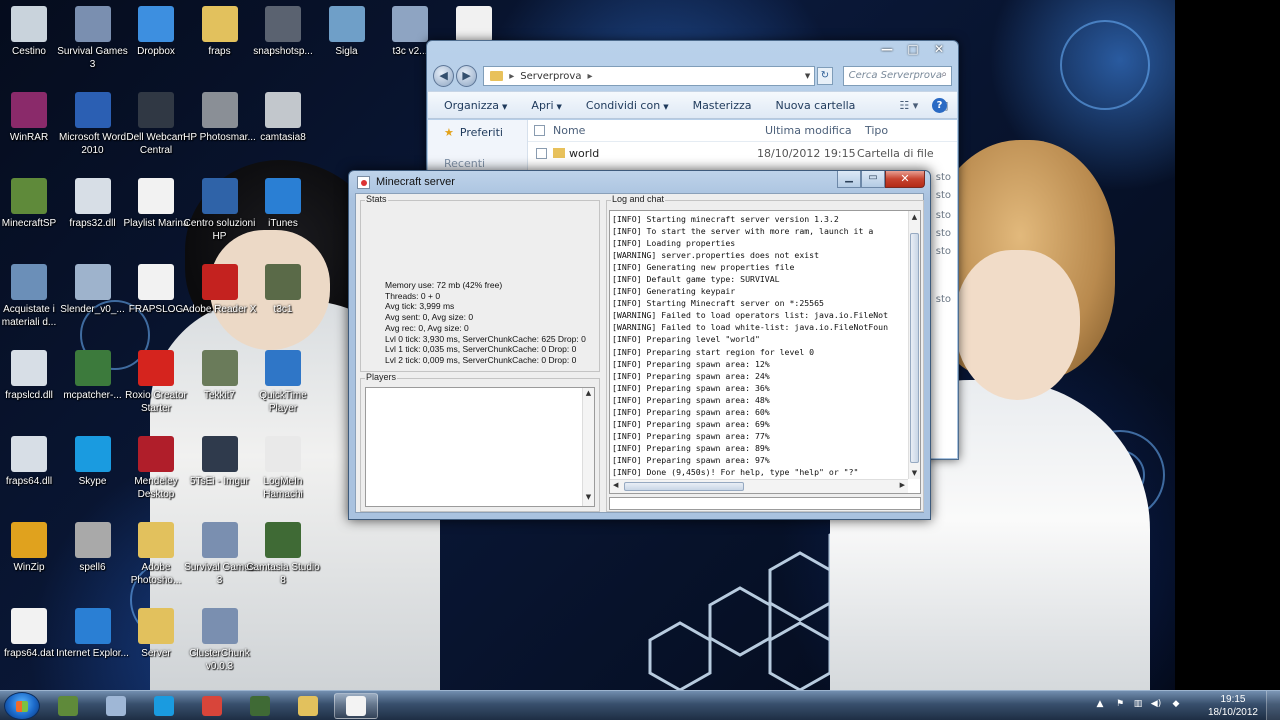 Image resolution: width=1280 pixels, height=720 pixels. I want to click on show-desktop-button, so click(1273, 705).